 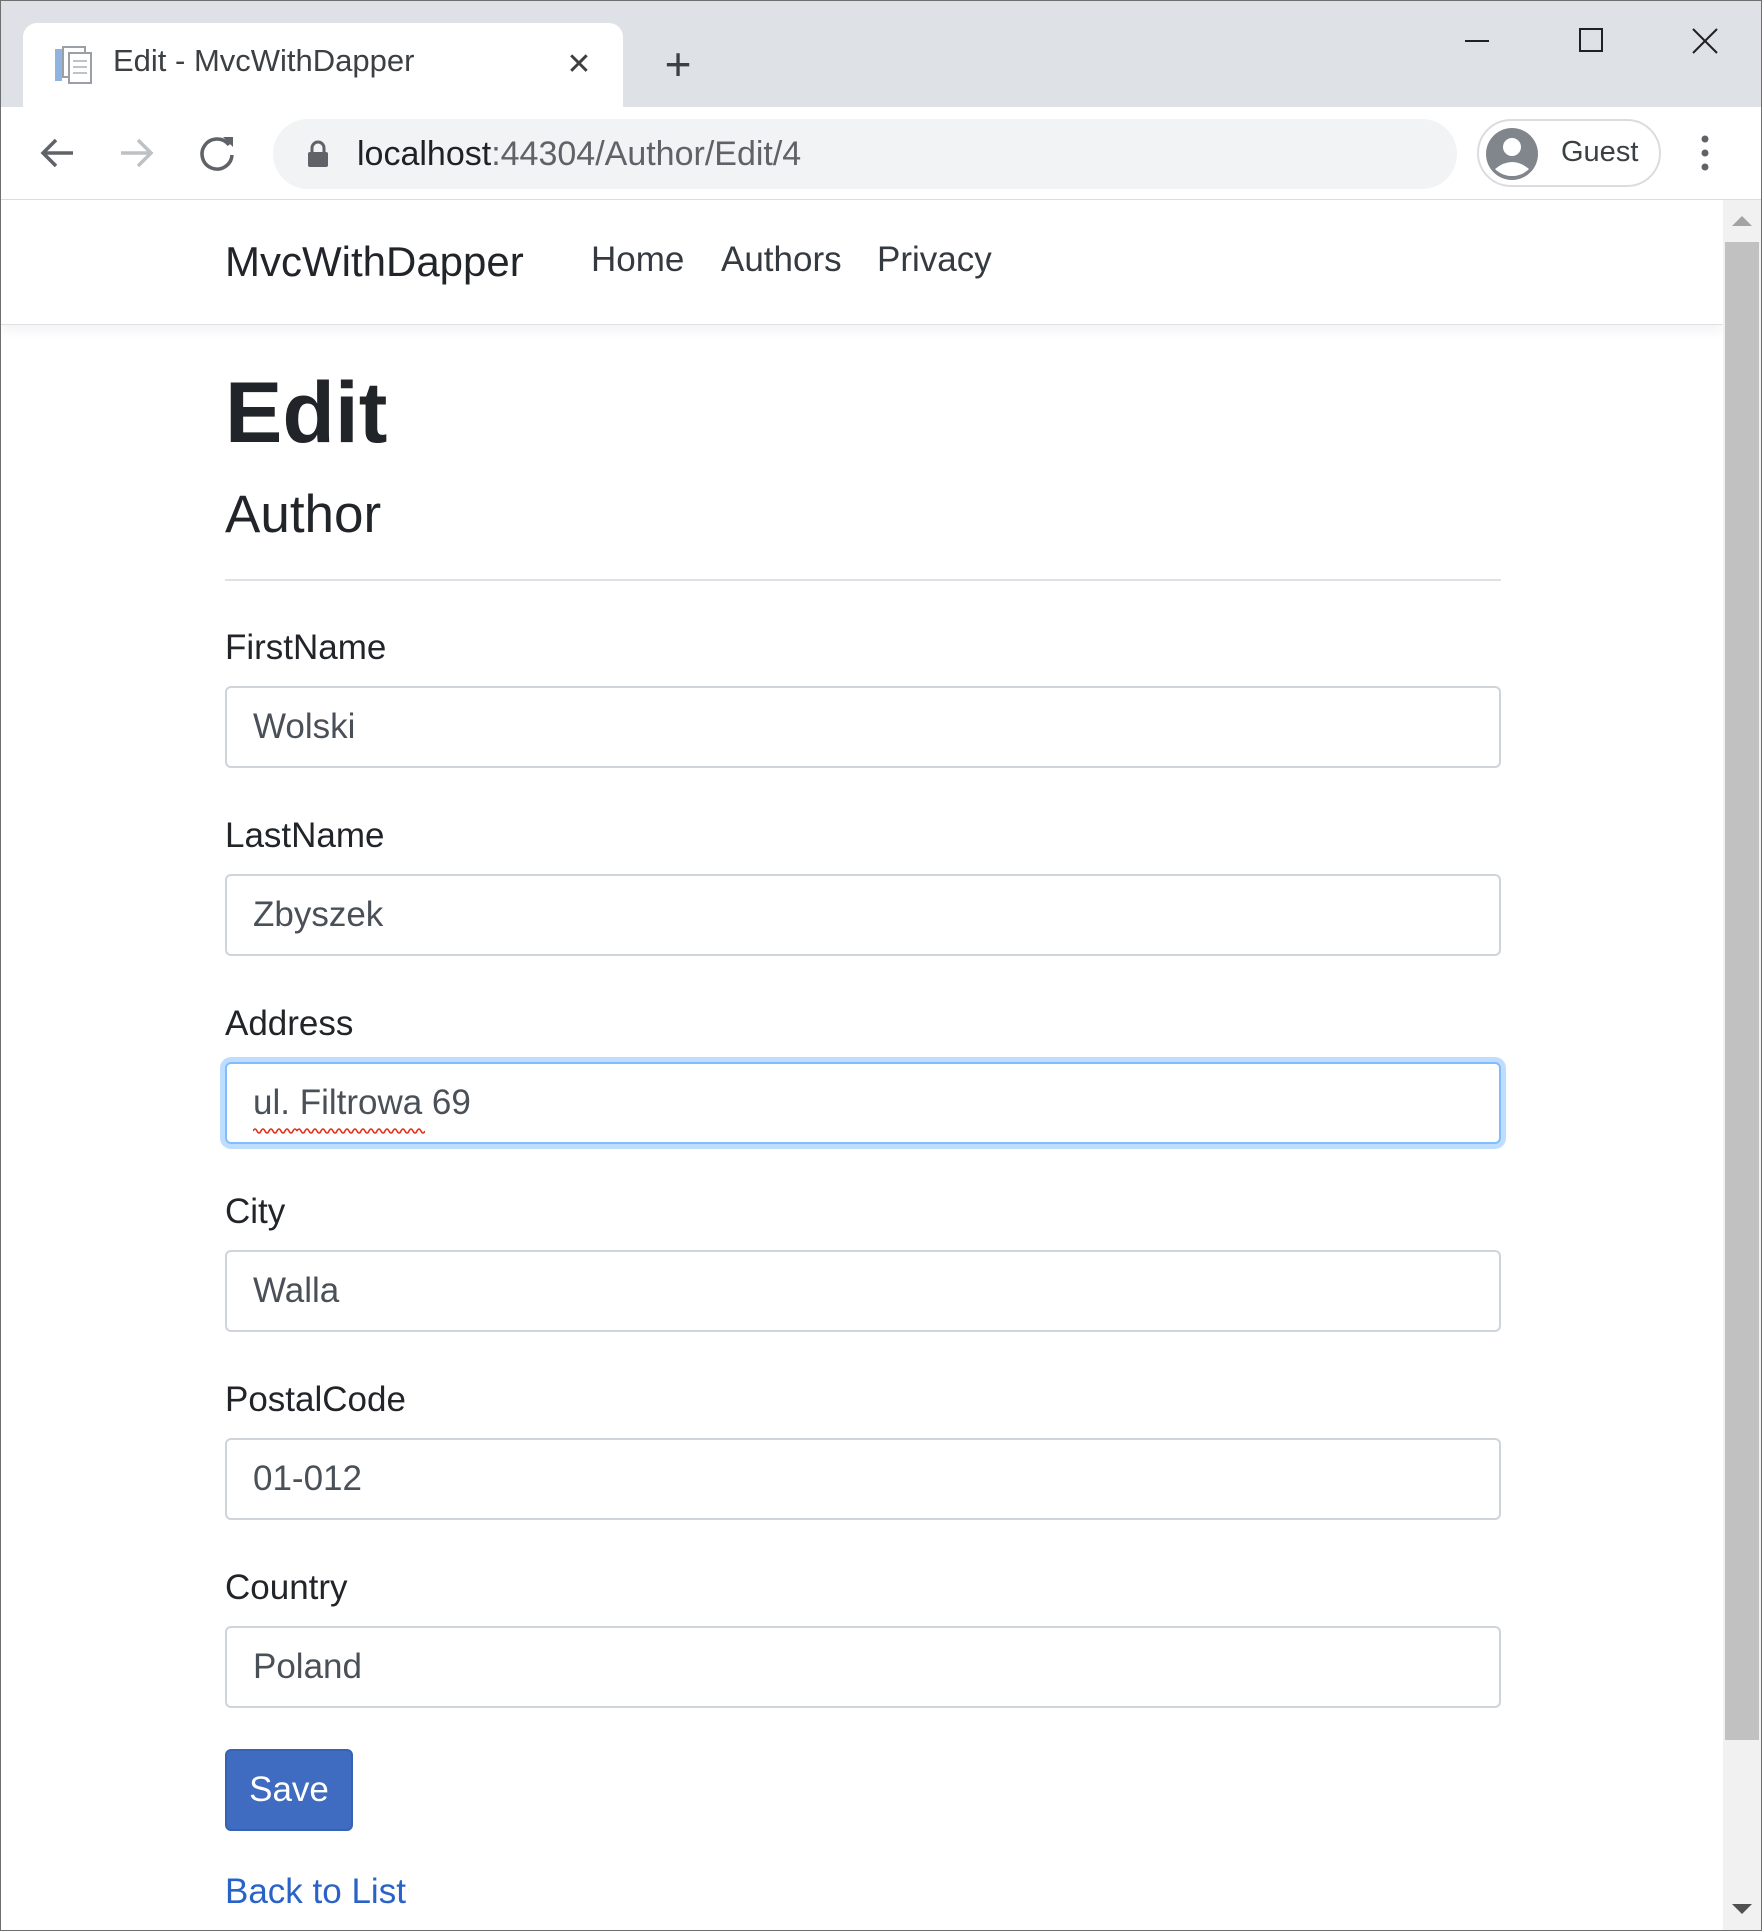 What do you see at coordinates (863, 1479) in the screenshot?
I see `postalcode-input` at bounding box center [863, 1479].